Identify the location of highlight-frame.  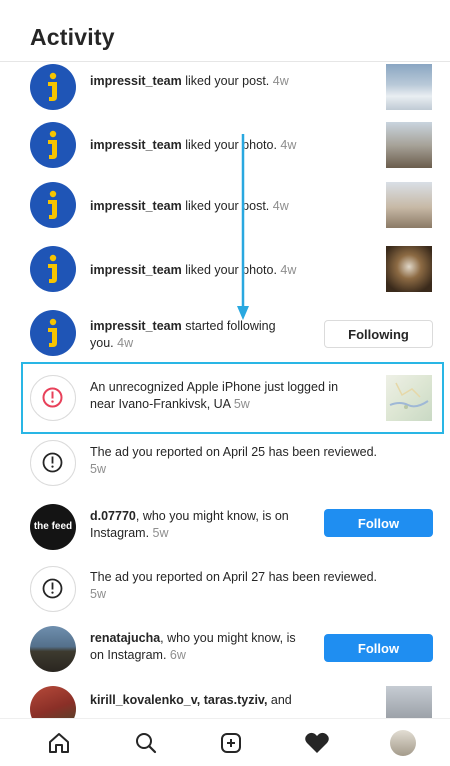
(232, 398).